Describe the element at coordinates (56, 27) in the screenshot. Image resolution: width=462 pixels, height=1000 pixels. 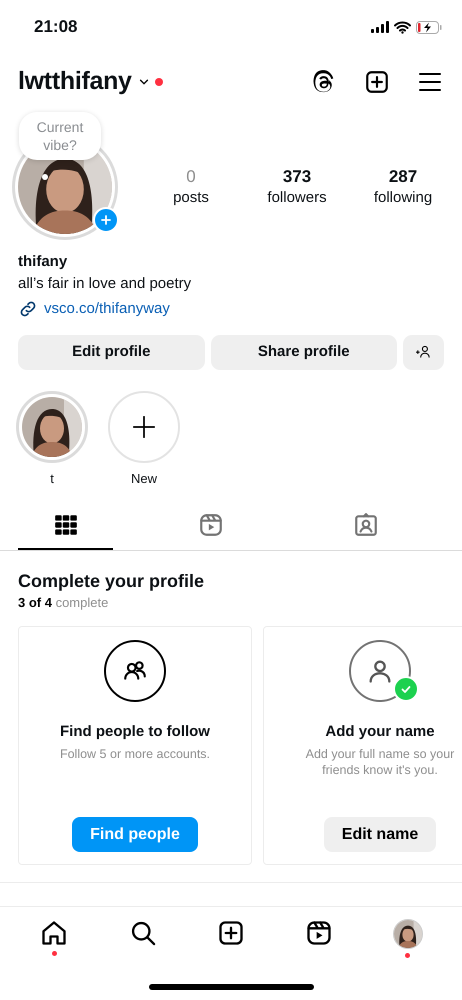
I see `status-time: 21:08` at that location.